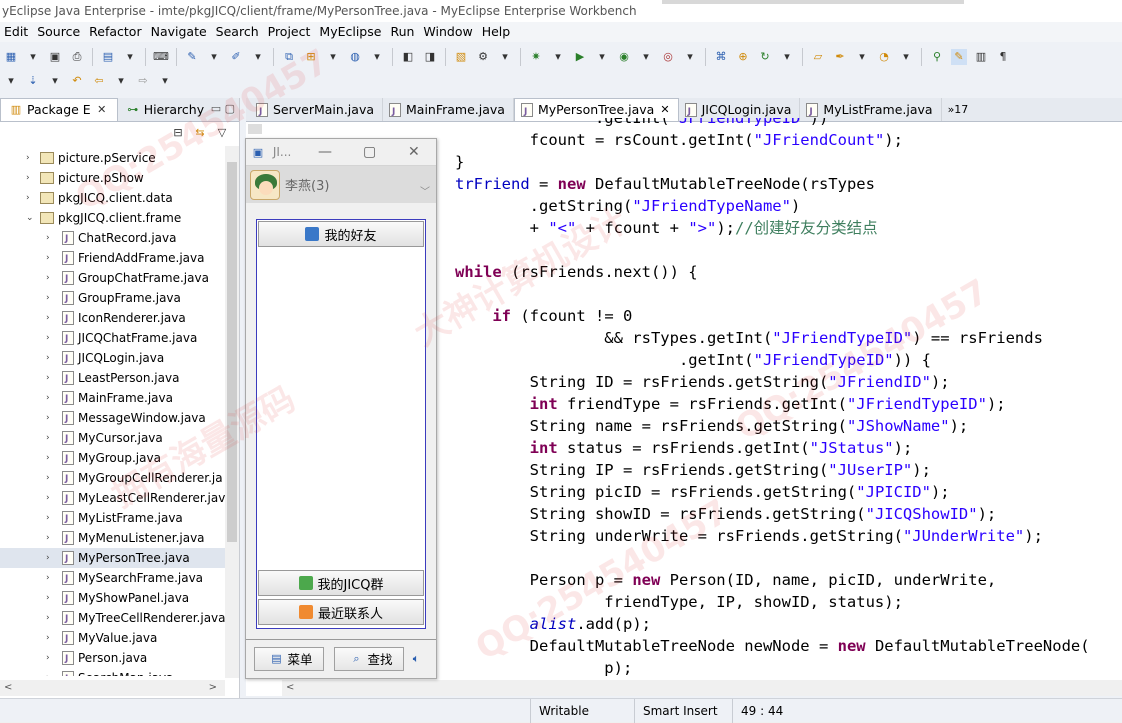 The height and width of the screenshot is (723, 1122). What do you see at coordinates (112, 318) in the screenshot?
I see `tree-file-item: › IconRenderer.java` at bounding box center [112, 318].